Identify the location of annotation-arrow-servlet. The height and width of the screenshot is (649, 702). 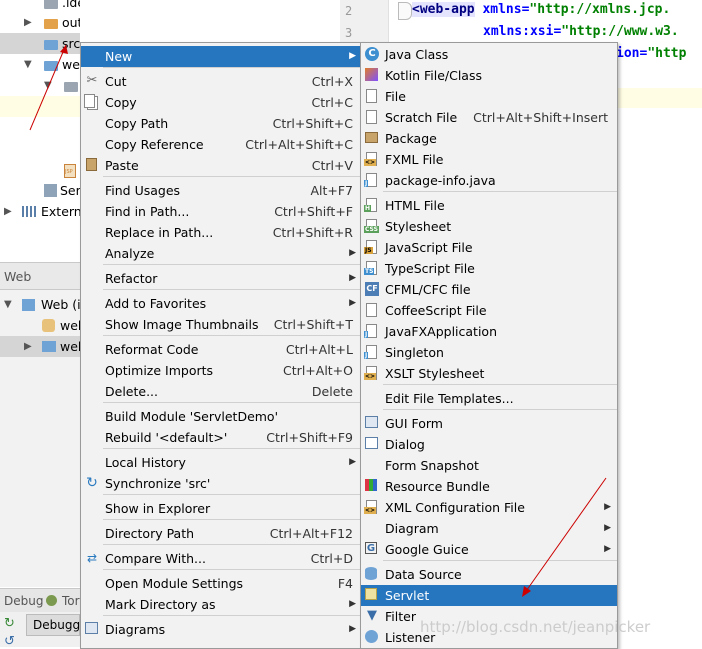
(565, 536).